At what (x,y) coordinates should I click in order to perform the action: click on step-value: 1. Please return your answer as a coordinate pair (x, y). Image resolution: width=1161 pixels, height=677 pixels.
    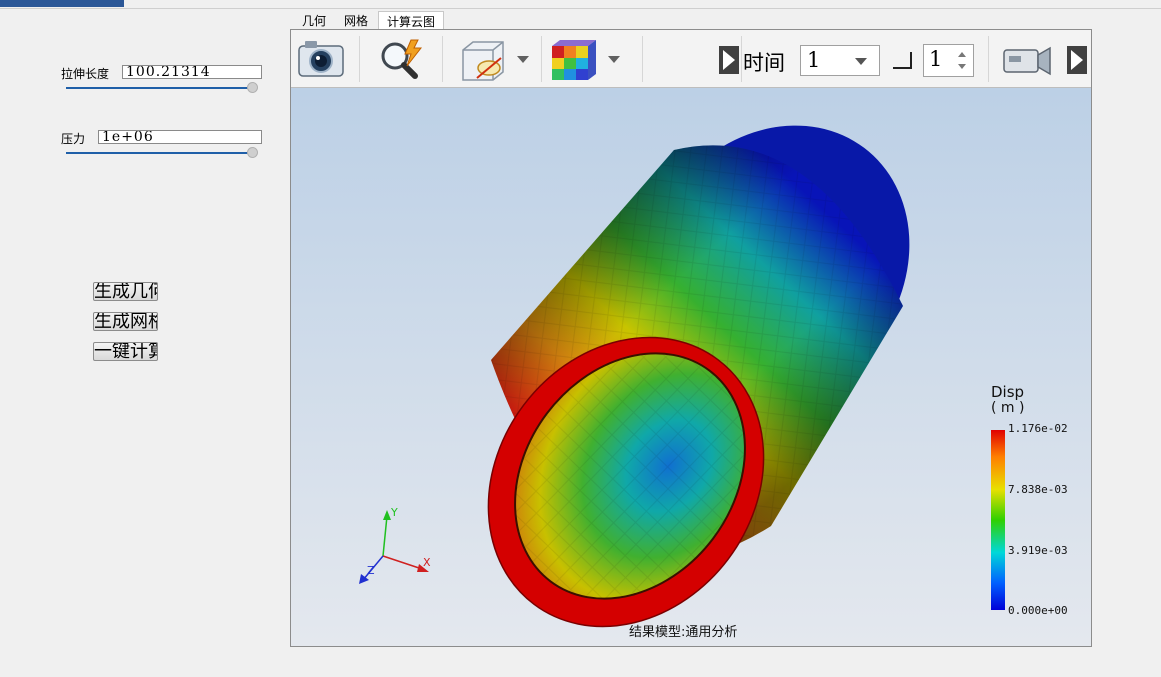
    Looking at the image, I should click on (936, 59).